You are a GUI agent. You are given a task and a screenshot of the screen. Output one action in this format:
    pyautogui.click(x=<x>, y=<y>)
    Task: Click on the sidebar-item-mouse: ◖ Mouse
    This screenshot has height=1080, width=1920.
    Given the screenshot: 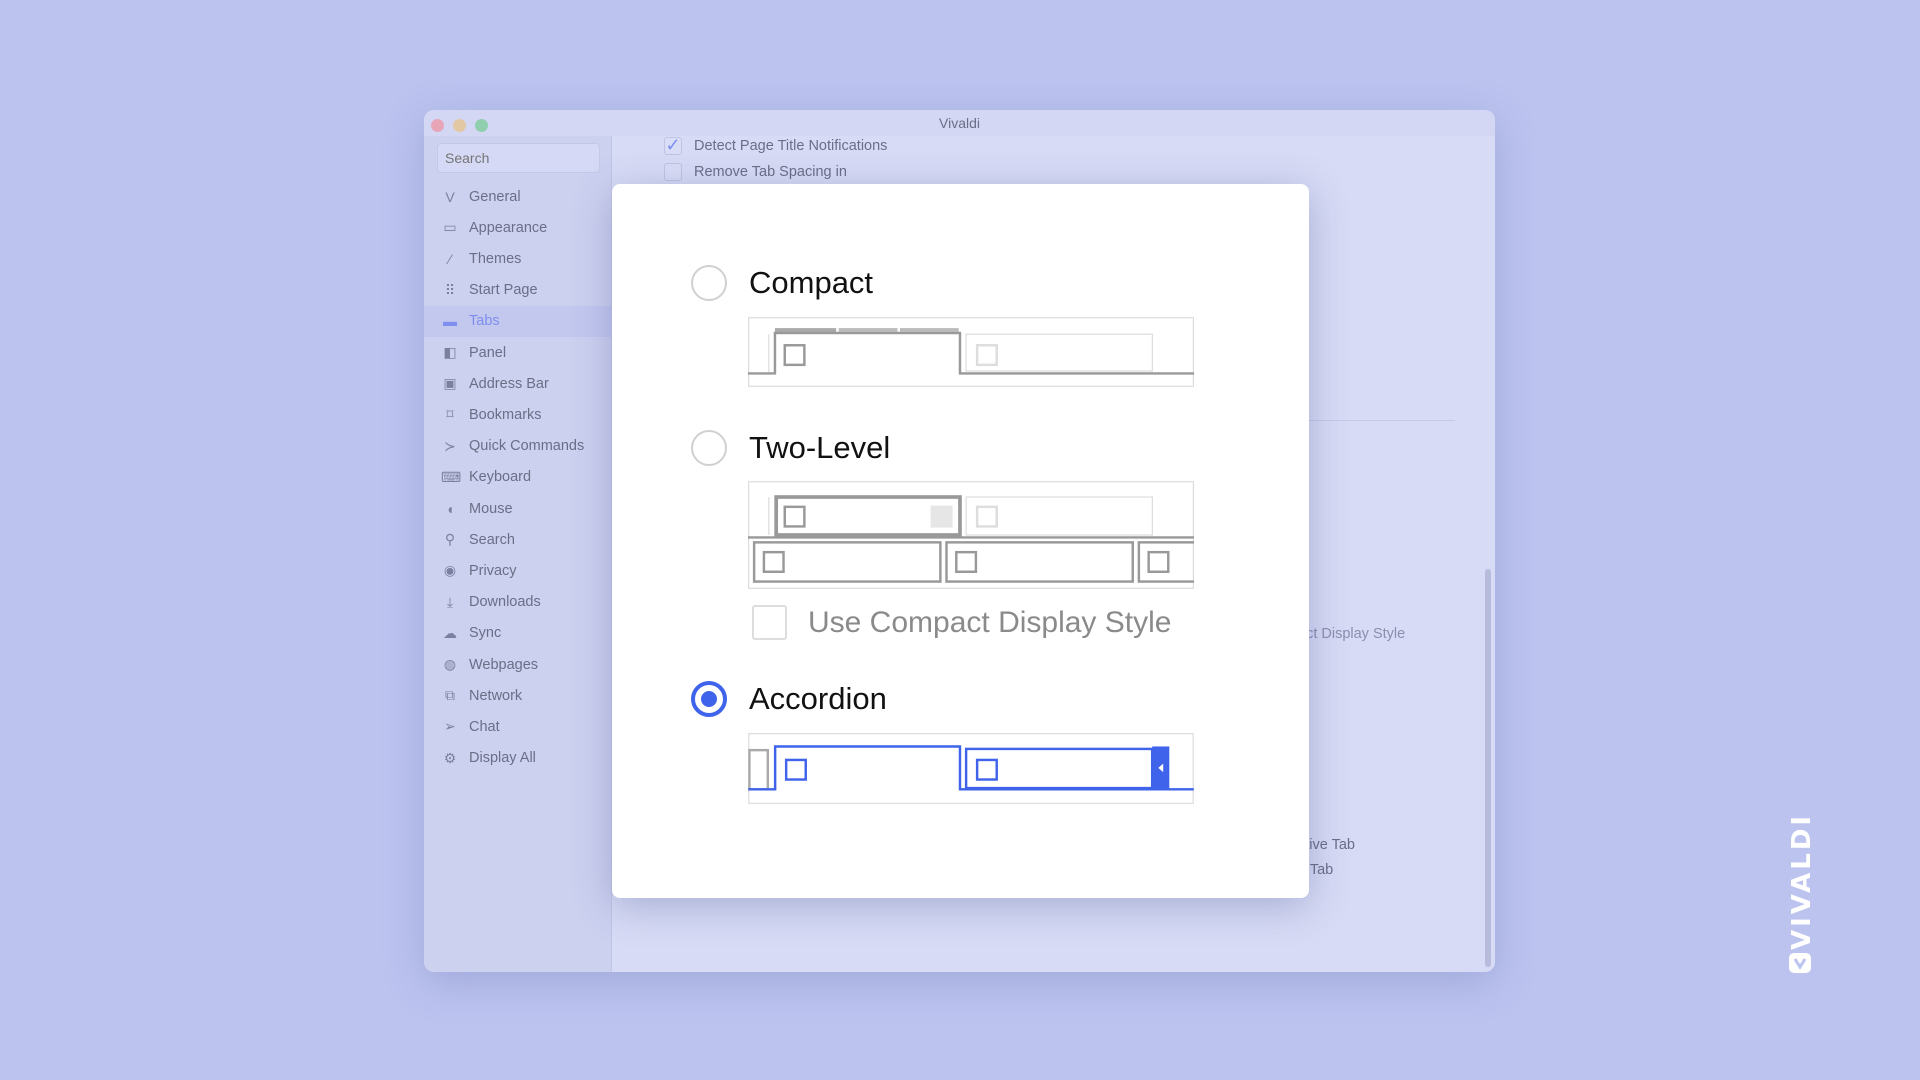 What is the action you would take?
    pyautogui.click(x=518, y=508)
    